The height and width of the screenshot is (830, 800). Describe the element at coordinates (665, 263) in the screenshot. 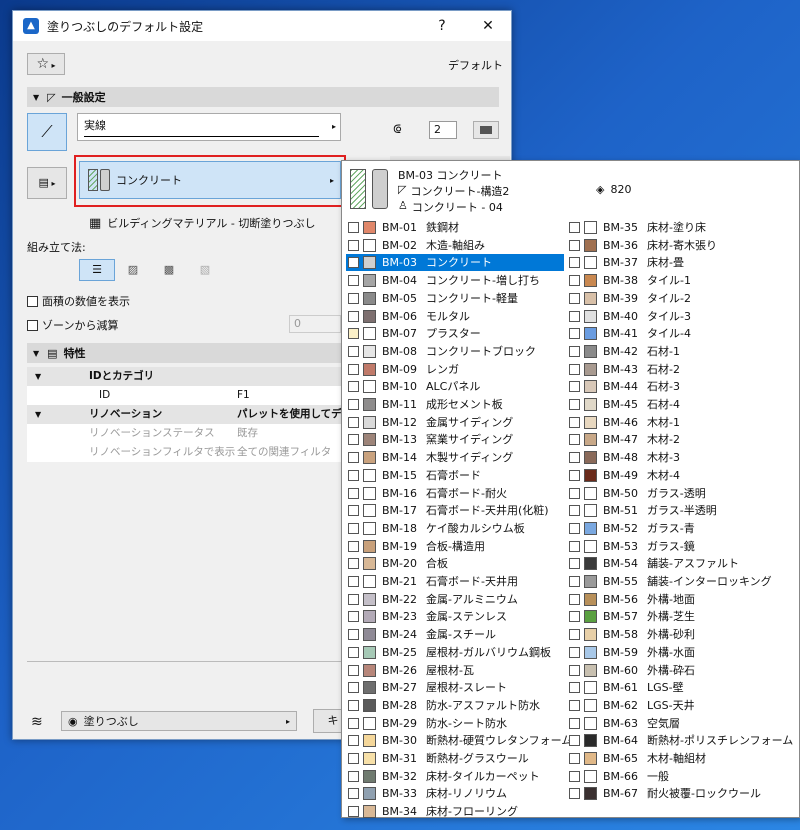

I see `material-name: 床材-畳` at that location.